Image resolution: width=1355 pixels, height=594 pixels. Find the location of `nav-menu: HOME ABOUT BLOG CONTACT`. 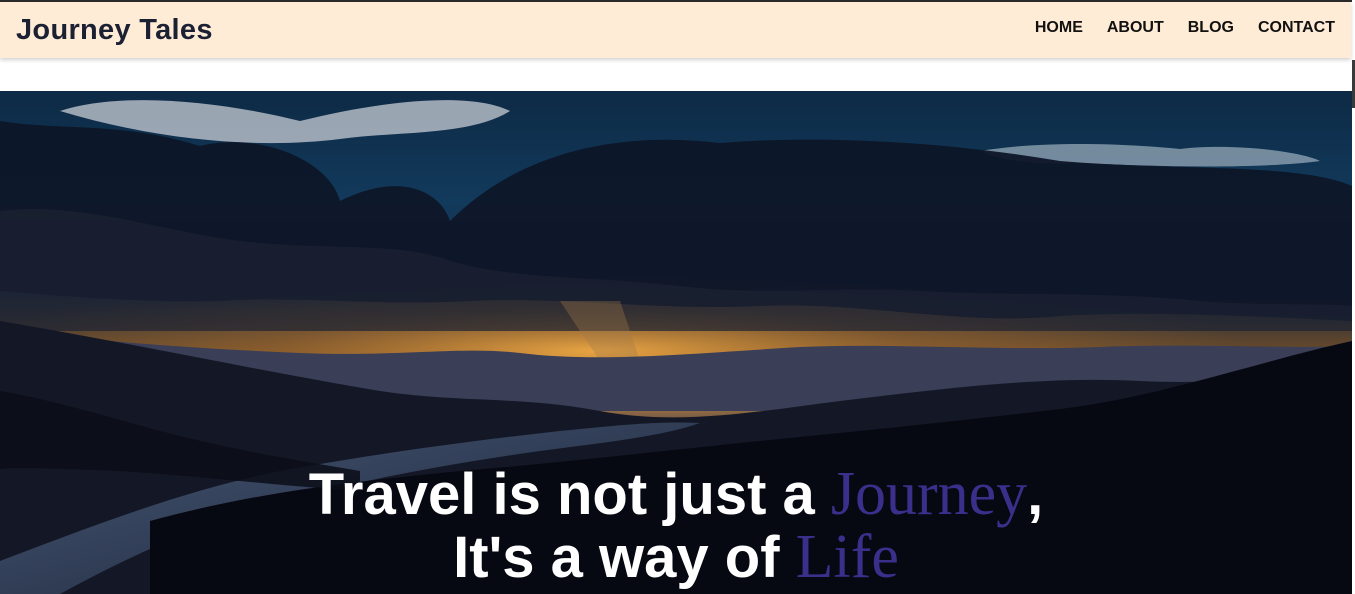

nav-menu: HOME ABOUT BLOG CONTACT is located at coordinates (1185, 28).